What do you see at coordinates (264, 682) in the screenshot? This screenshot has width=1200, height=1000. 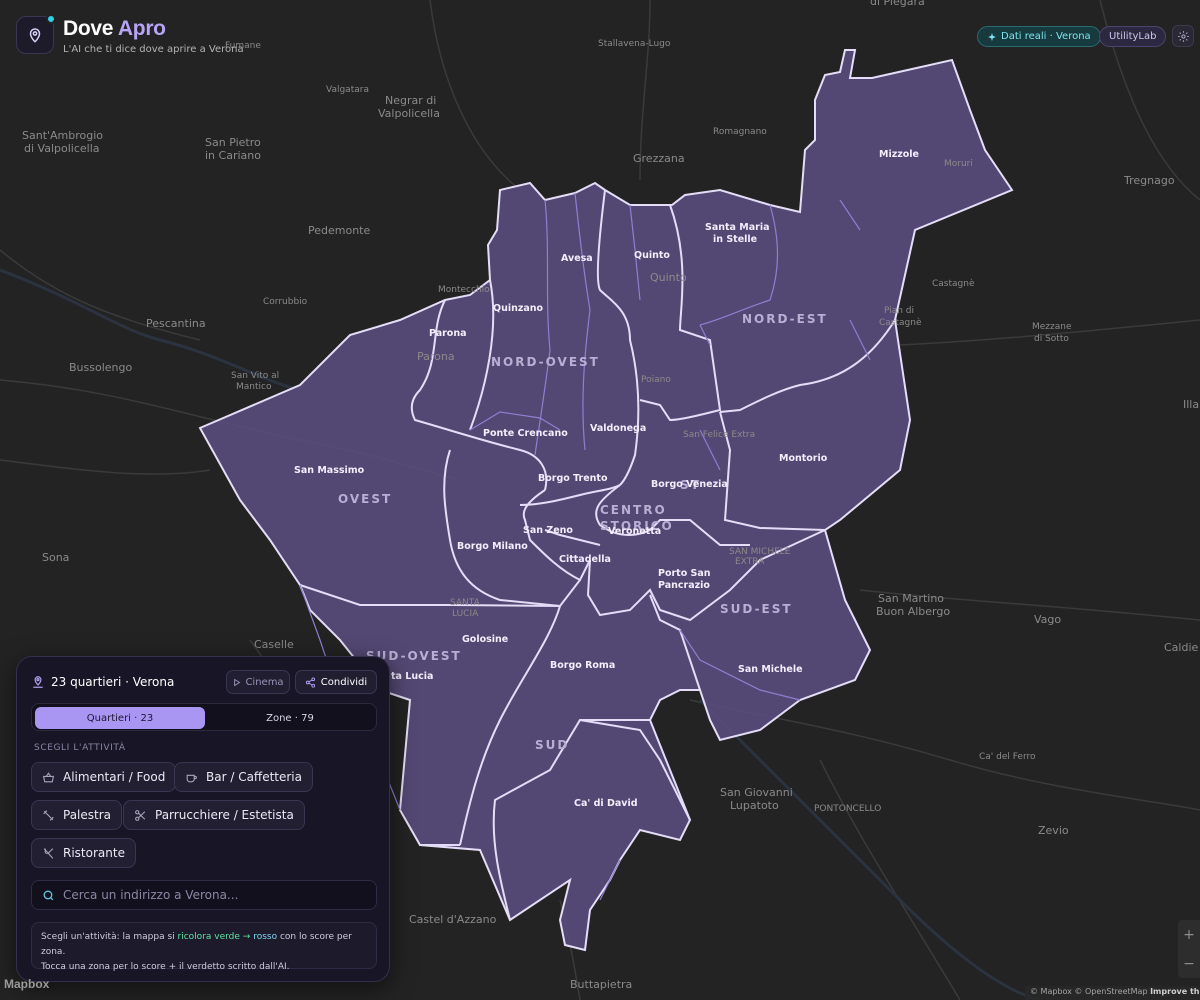 I see `cinema-label: Cinema` at bounding box center [264, 682].